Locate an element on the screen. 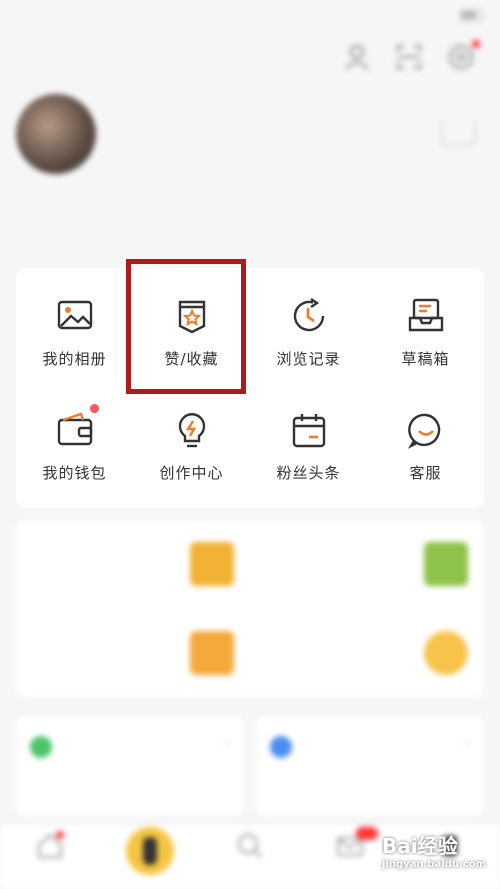 The height and width of the screenshot is (889, 500). top-toolbar is located at coordinates (411, 56).